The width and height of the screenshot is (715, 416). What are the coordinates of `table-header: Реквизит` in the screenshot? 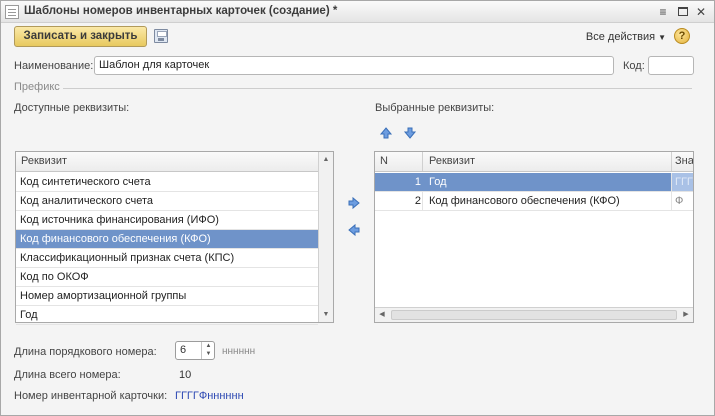 It's located at (174, 162).